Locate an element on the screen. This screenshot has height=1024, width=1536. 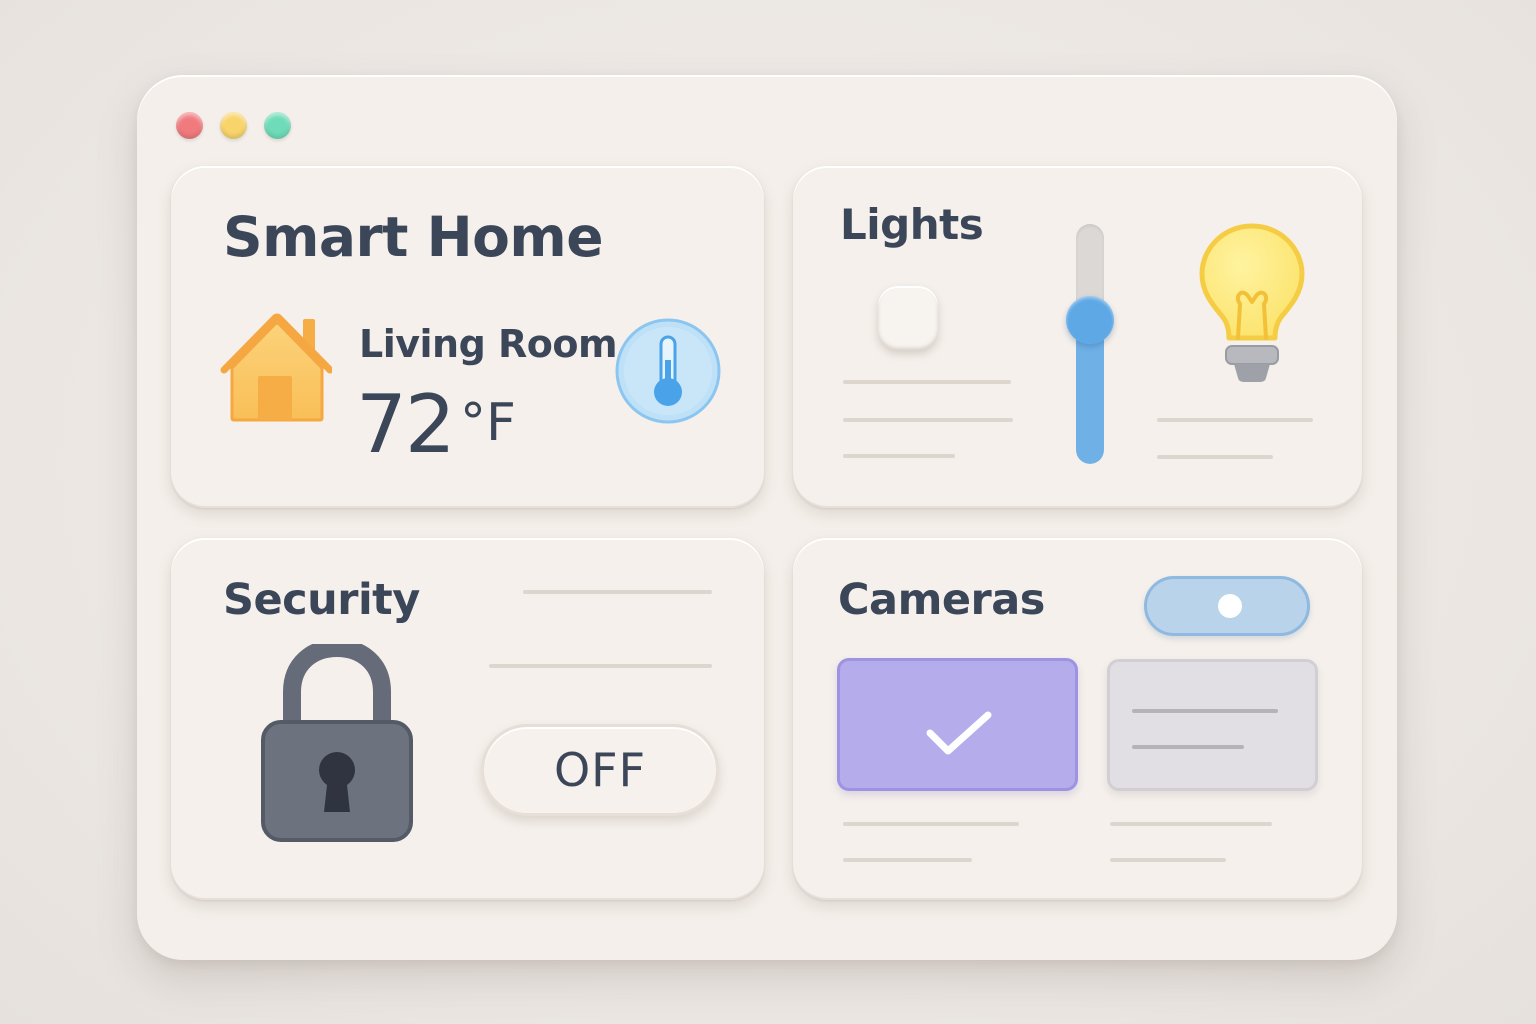
window-minimize-button is located at coordinates (233, 125).